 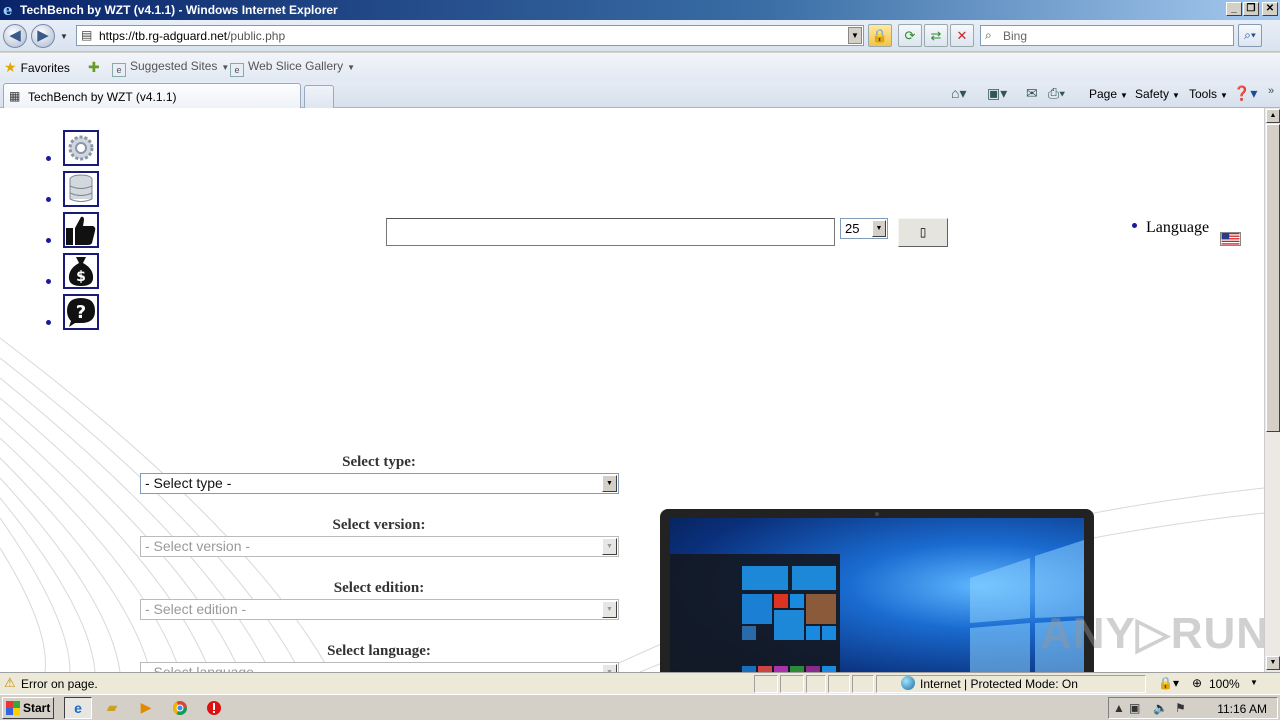 What do you see at coordinates (962, 35) in the screenshot?
I see `stop-icon: ✕` at bounding box center [962, 35].